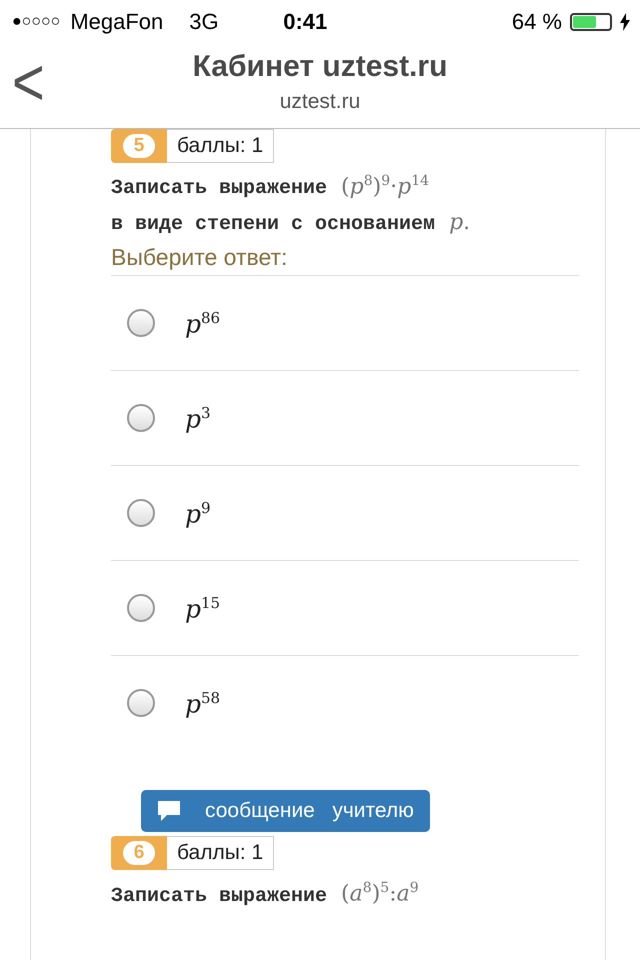 The height and width of the screenshot is (960, 640). I want to click on math-expression: p., so click(459, 223).